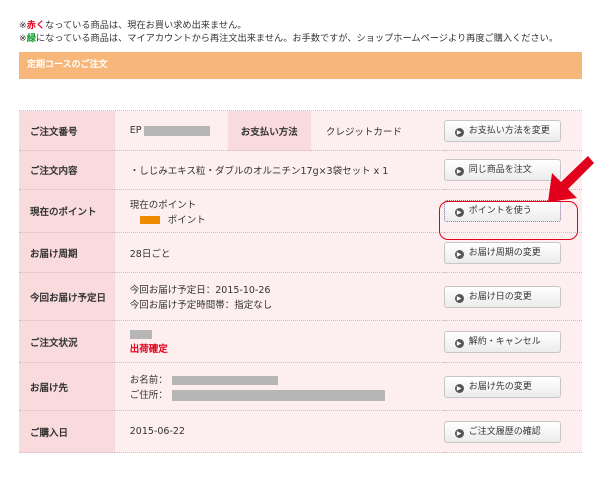  What do you see at coordinates (176, 130) in the screenshot?
I see `redacted-order-number` at bounding box center [176, 130].